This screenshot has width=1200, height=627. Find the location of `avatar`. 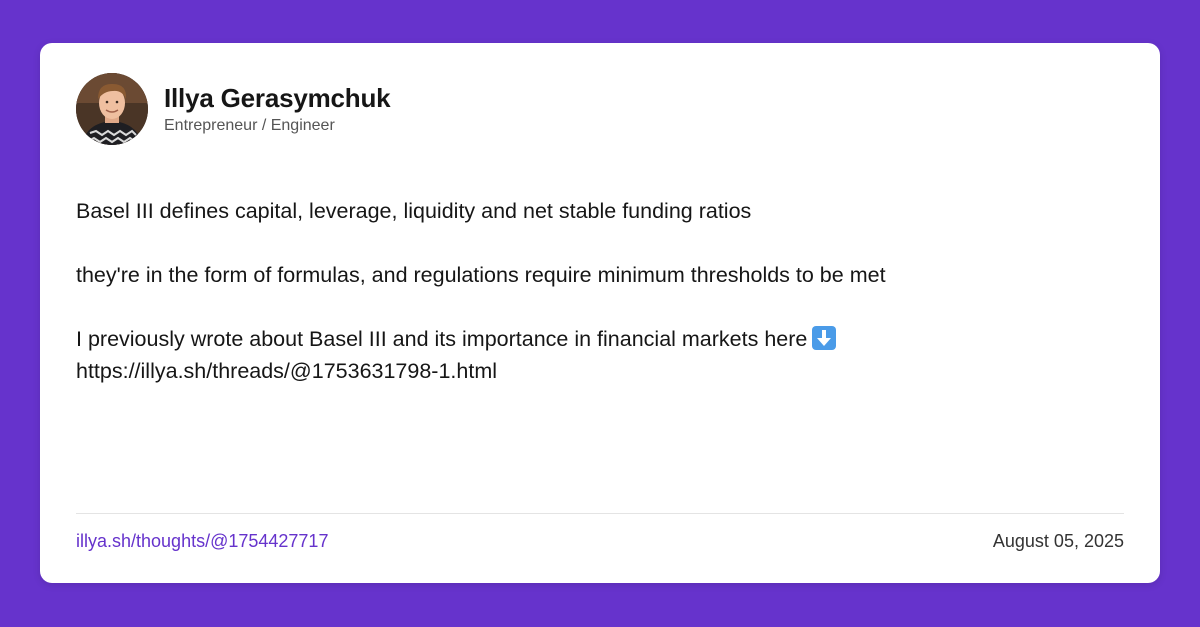

avatar is located at coordinates (112, 109).